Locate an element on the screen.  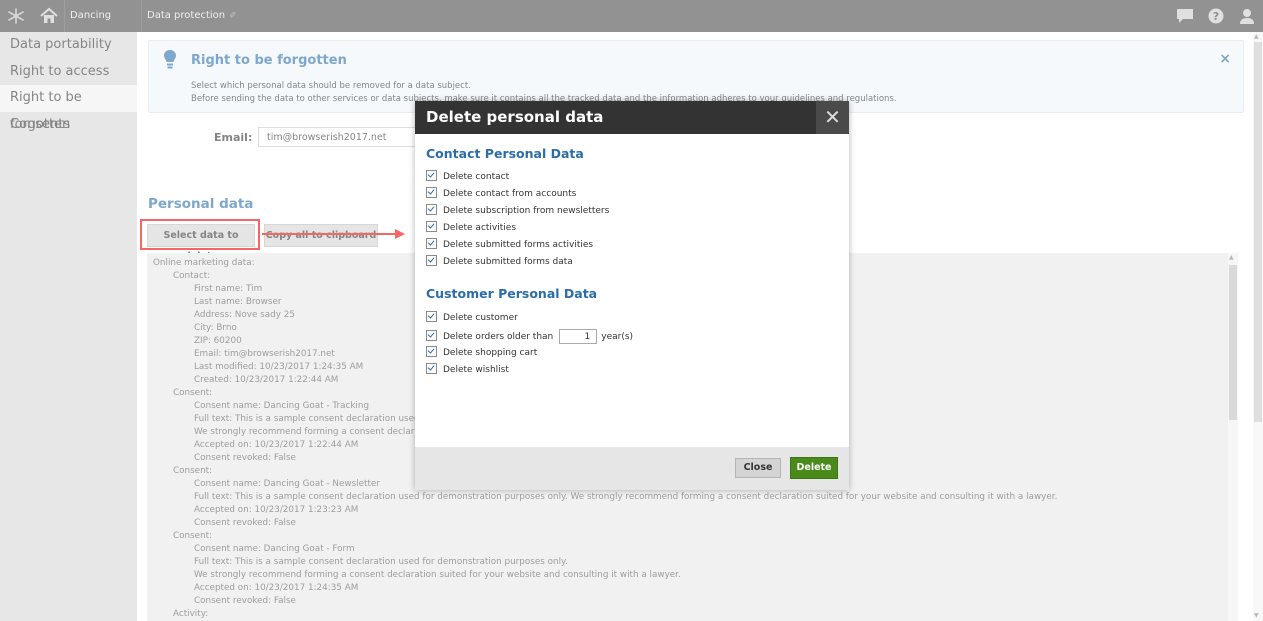
orders-unit-label: year(s) is located at coordinates (617, 337).